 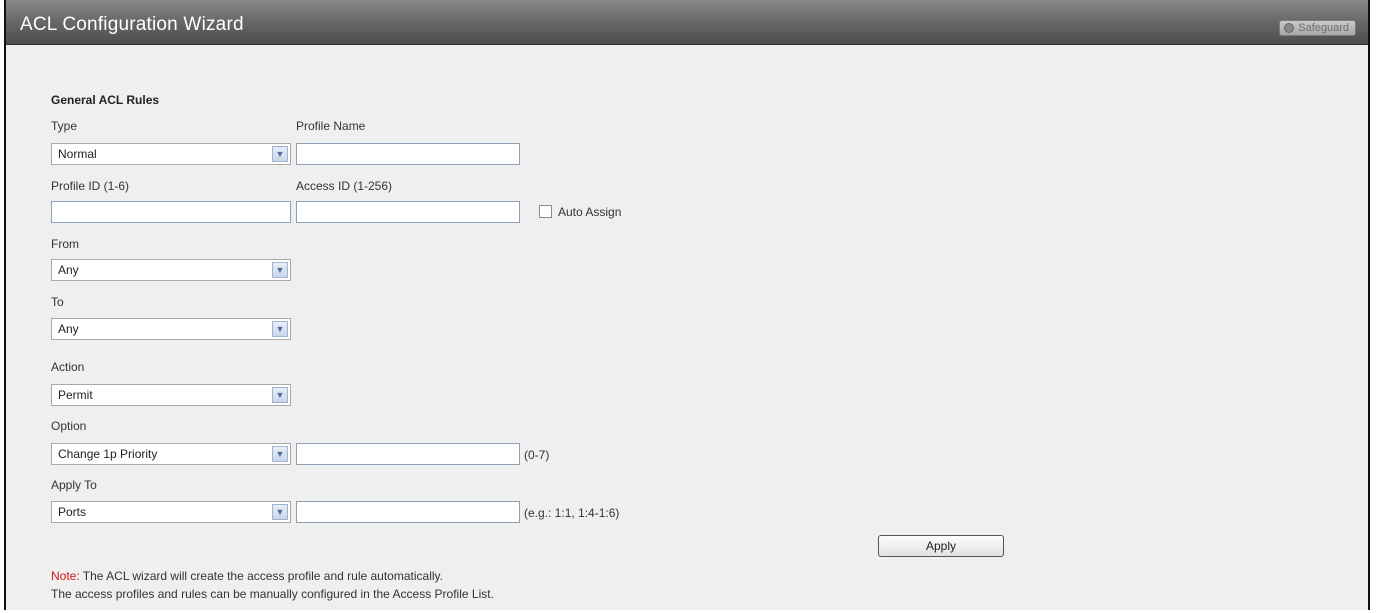 I want to click on option-hint: (0-7), so click(x=537, y=455).